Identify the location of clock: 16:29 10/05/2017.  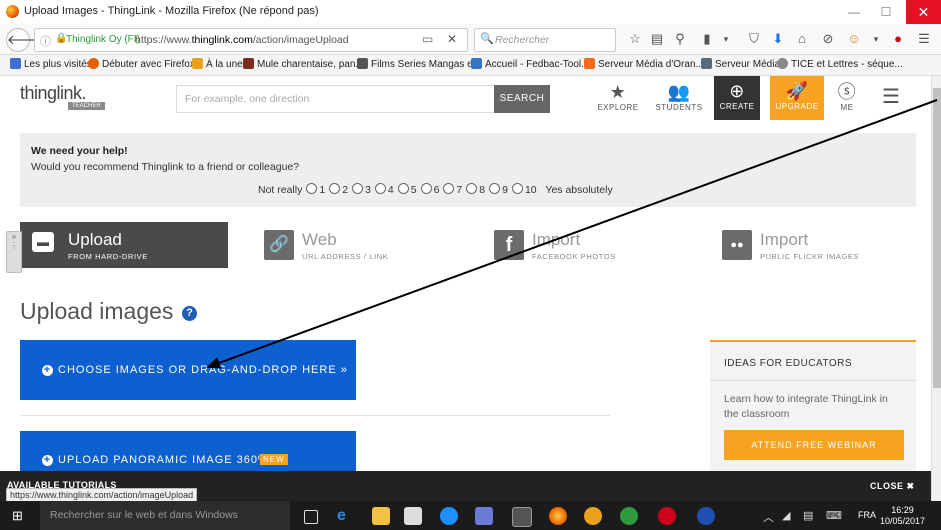
(902, 516).